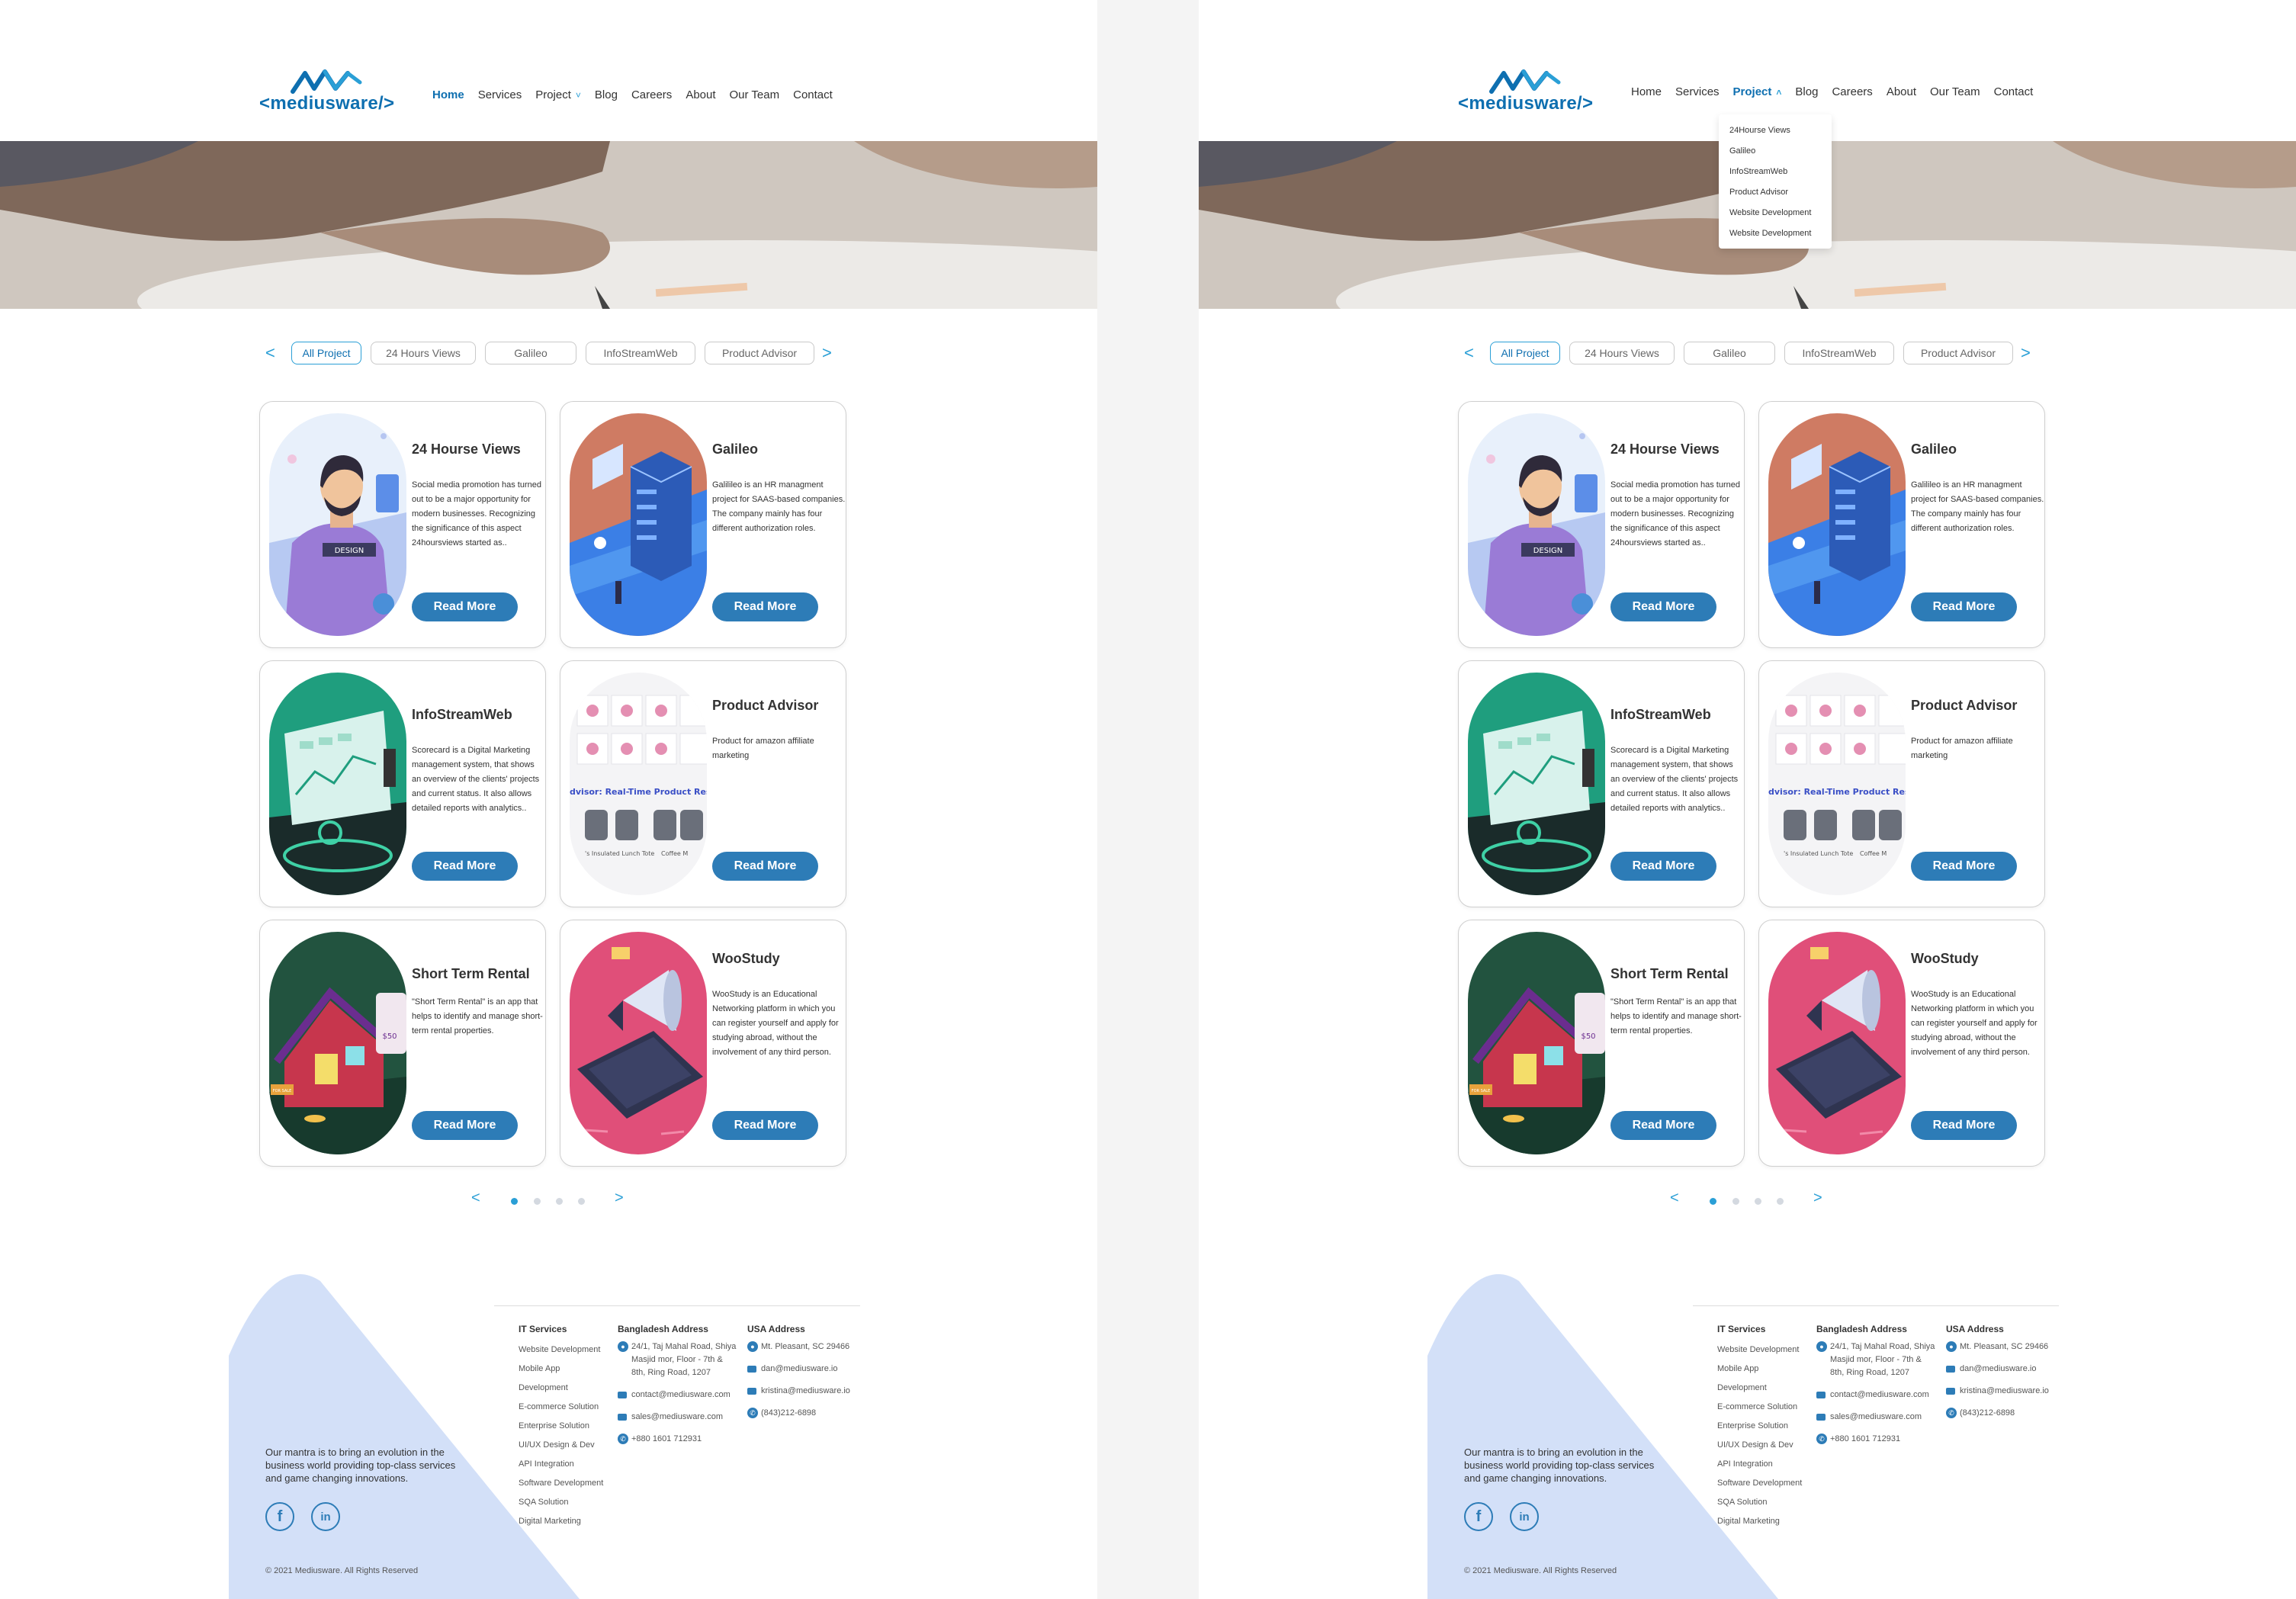  I want to click on dropdown-item: 24Hourse Views, so click(1776, 130).